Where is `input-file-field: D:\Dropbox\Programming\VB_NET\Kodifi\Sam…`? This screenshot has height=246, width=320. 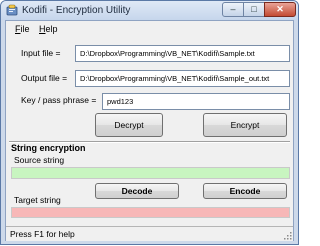
input-file-field: D:\Dropbox\Programming\VB_NET\Kodifi\Sam… is located at coordinates (182, 53).